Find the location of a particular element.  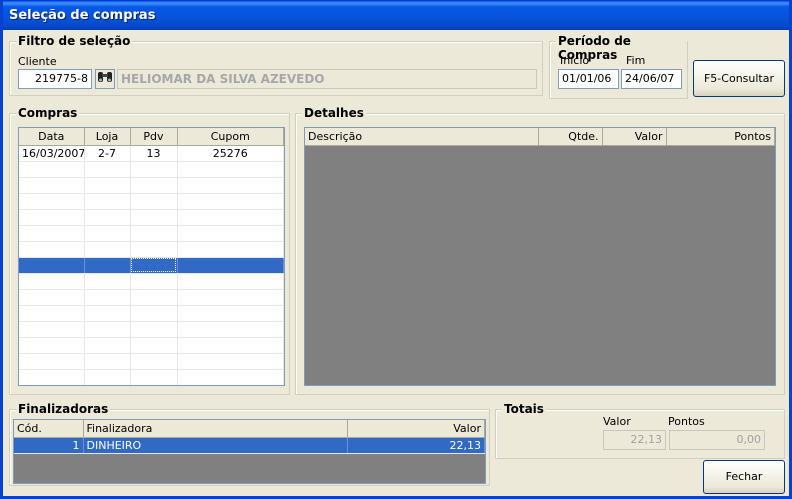

selected-row is located at coordinates (151, 265).